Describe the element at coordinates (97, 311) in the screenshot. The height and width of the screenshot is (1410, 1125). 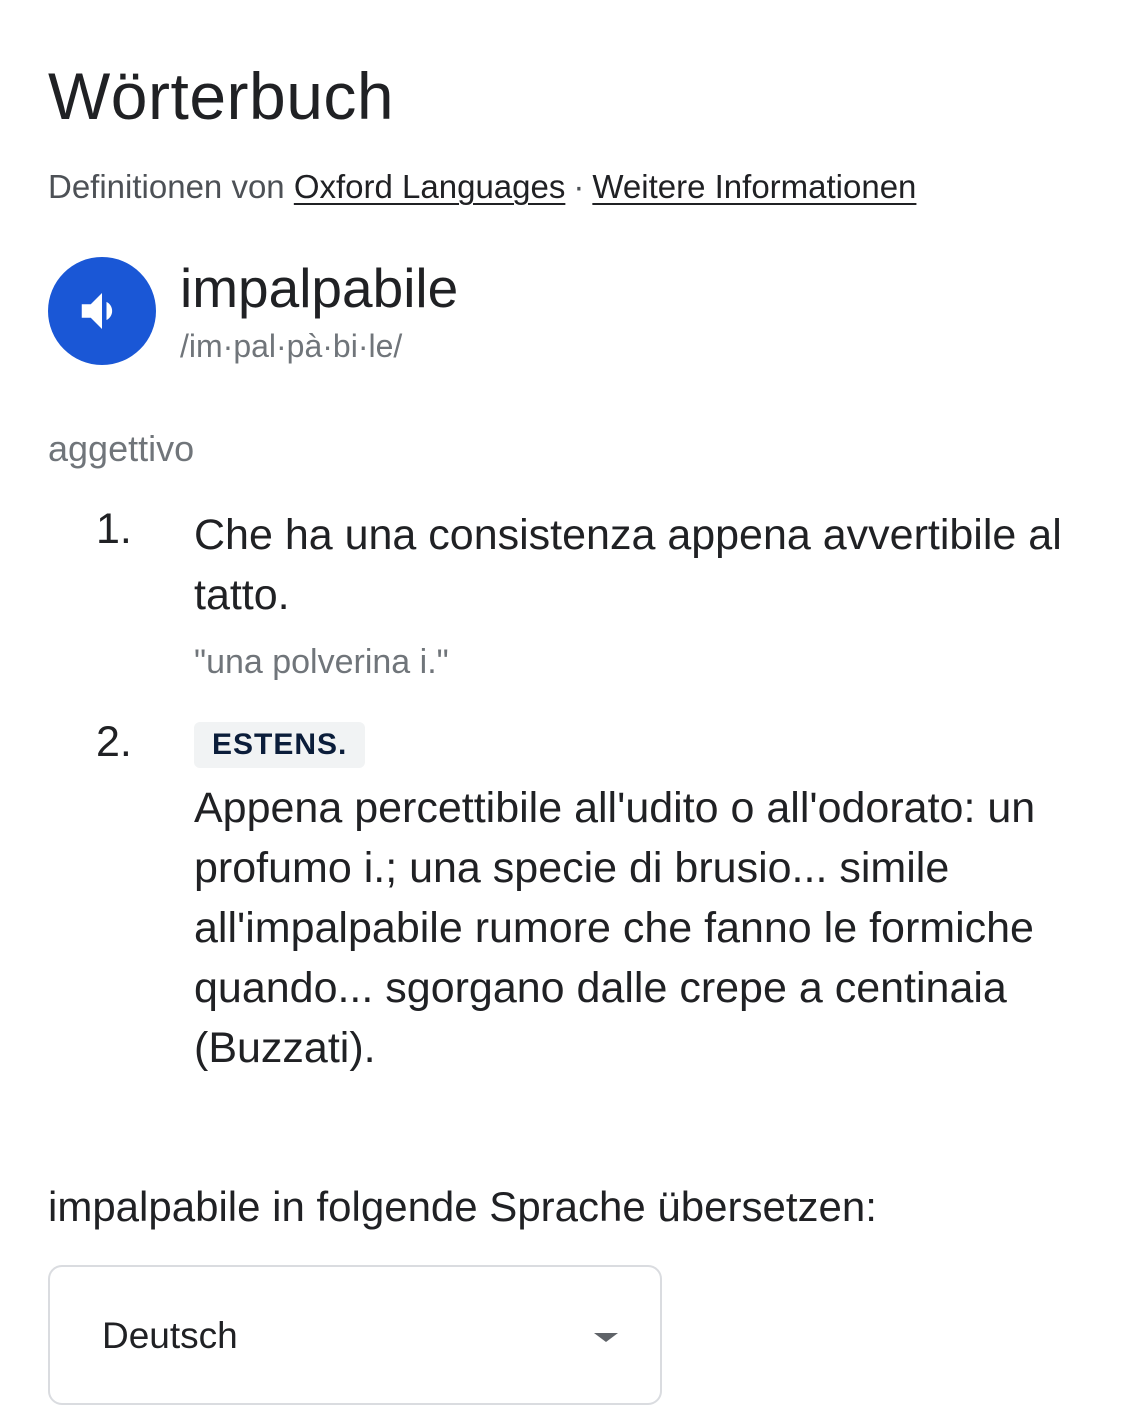
I see `speaker-icon` at that location.